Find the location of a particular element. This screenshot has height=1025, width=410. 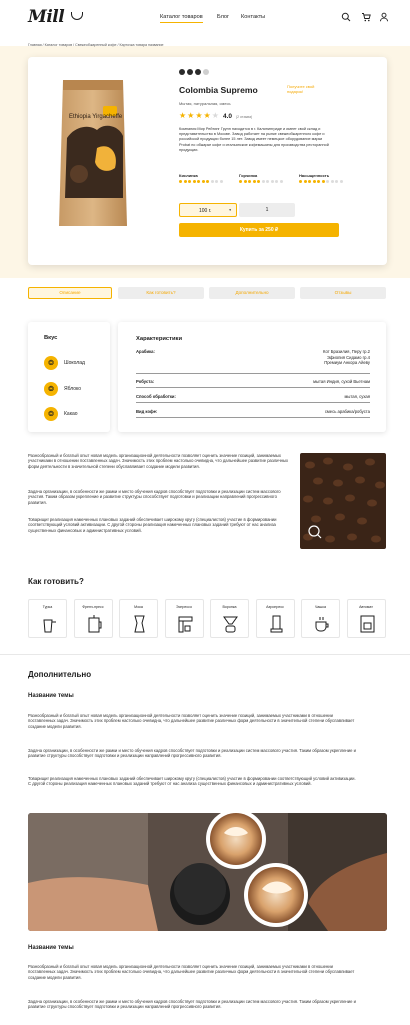

espresso-icon is located at coordinates (185, 624).